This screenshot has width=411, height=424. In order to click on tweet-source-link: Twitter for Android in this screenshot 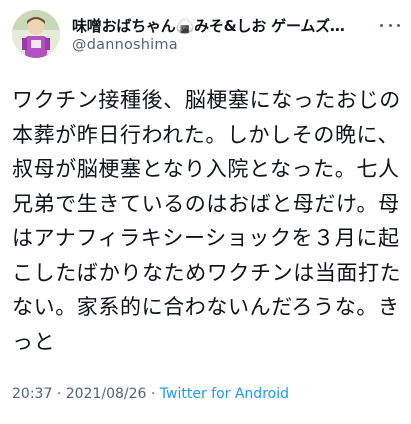, I will do `click(224, 394)`.